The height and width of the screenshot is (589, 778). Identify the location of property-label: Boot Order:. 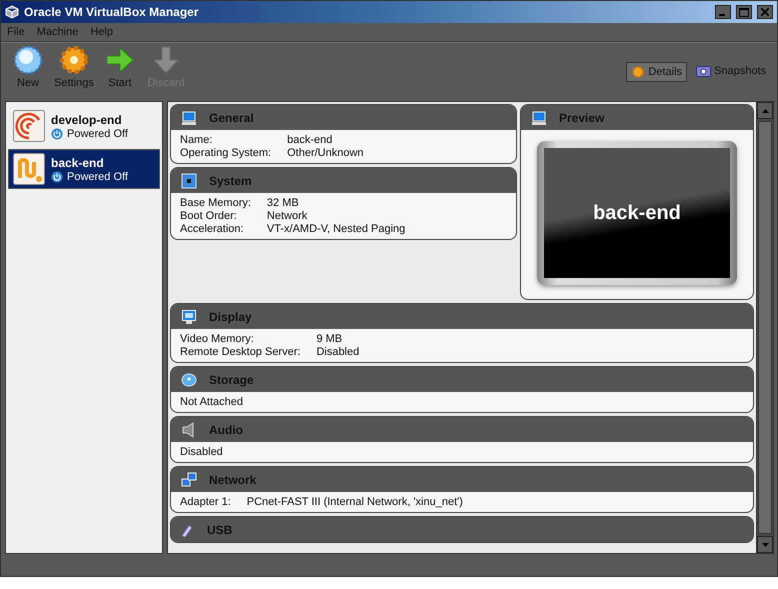
(209, 216).